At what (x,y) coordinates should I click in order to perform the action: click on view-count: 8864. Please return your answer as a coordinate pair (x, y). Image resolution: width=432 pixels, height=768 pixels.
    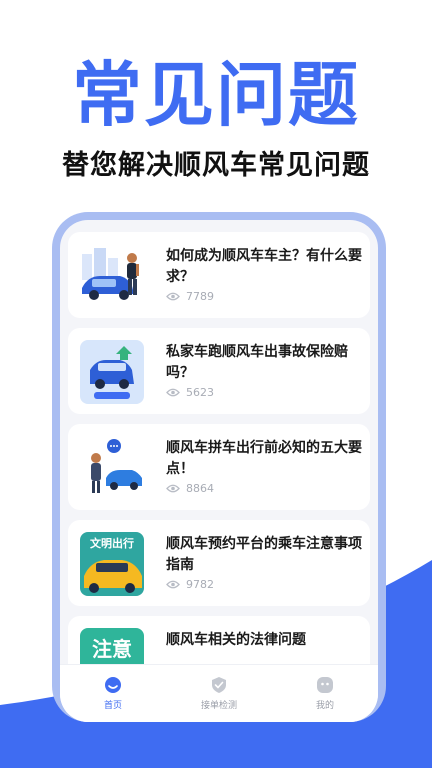
    Looking at the image, I should click on (190, 488).